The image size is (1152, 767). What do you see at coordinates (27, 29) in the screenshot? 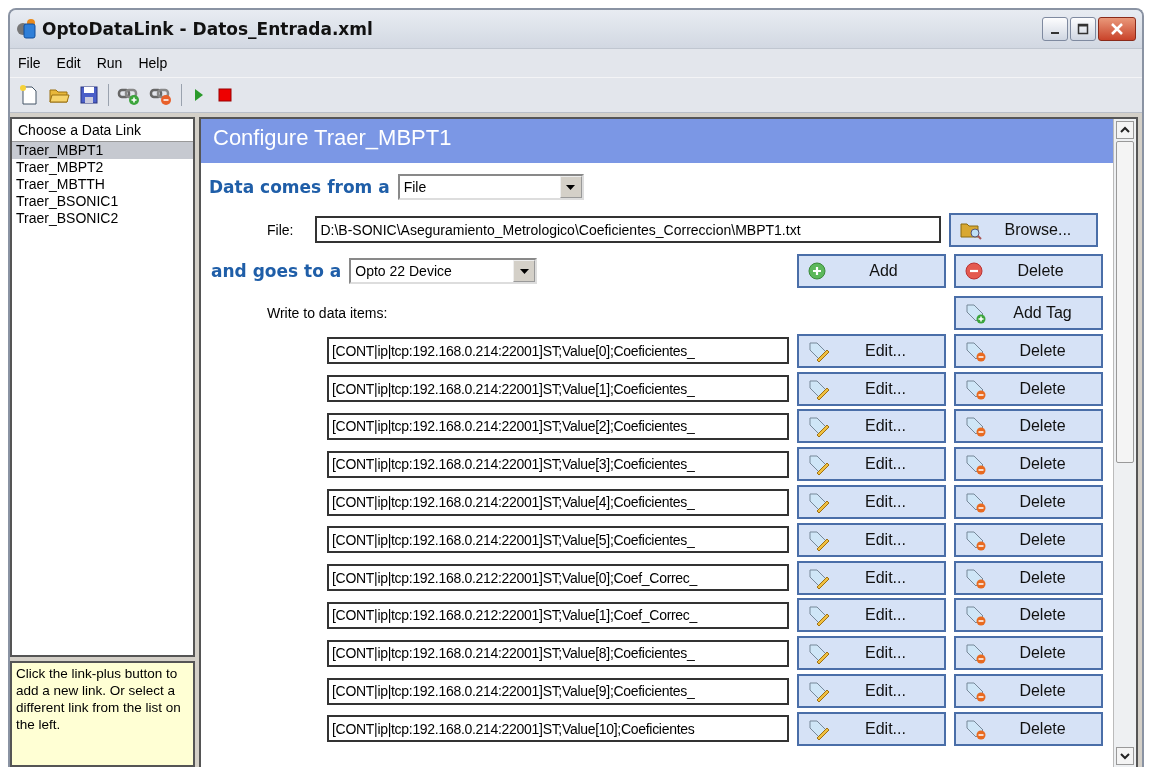
I see `app-icon` at bounding box center [27, 29].